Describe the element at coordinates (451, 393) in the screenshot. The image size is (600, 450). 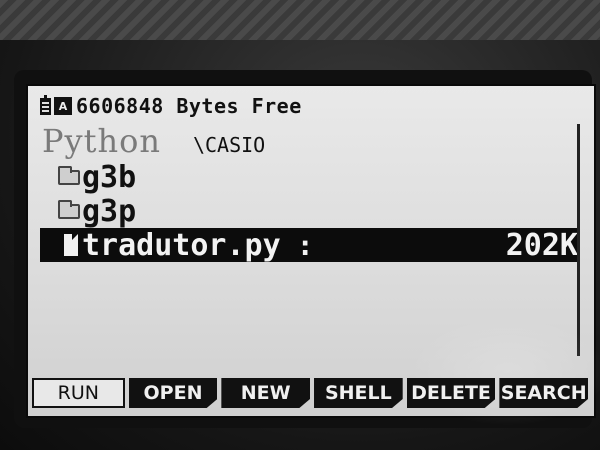
I see `delete-button: DELETE` at that location.